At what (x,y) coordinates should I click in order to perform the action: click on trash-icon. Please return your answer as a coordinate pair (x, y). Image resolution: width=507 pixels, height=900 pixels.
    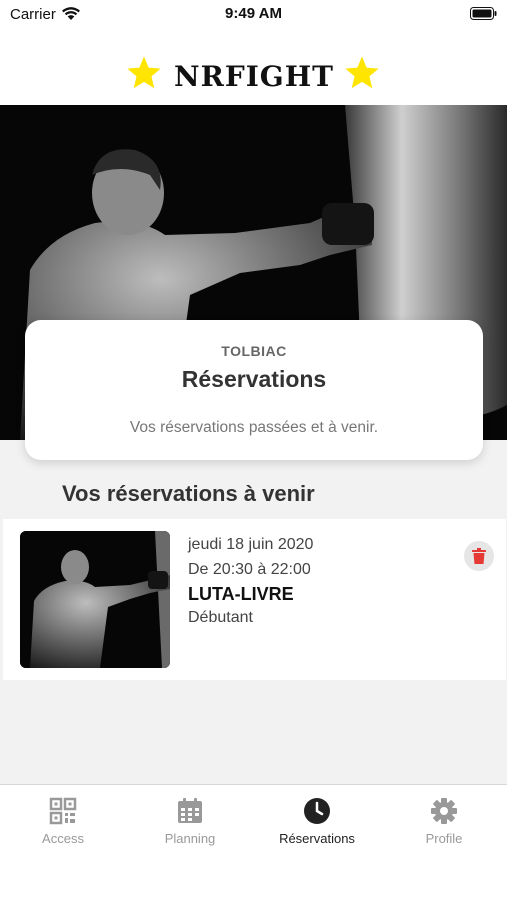
    Looking at the image, I should click on (479, 556).